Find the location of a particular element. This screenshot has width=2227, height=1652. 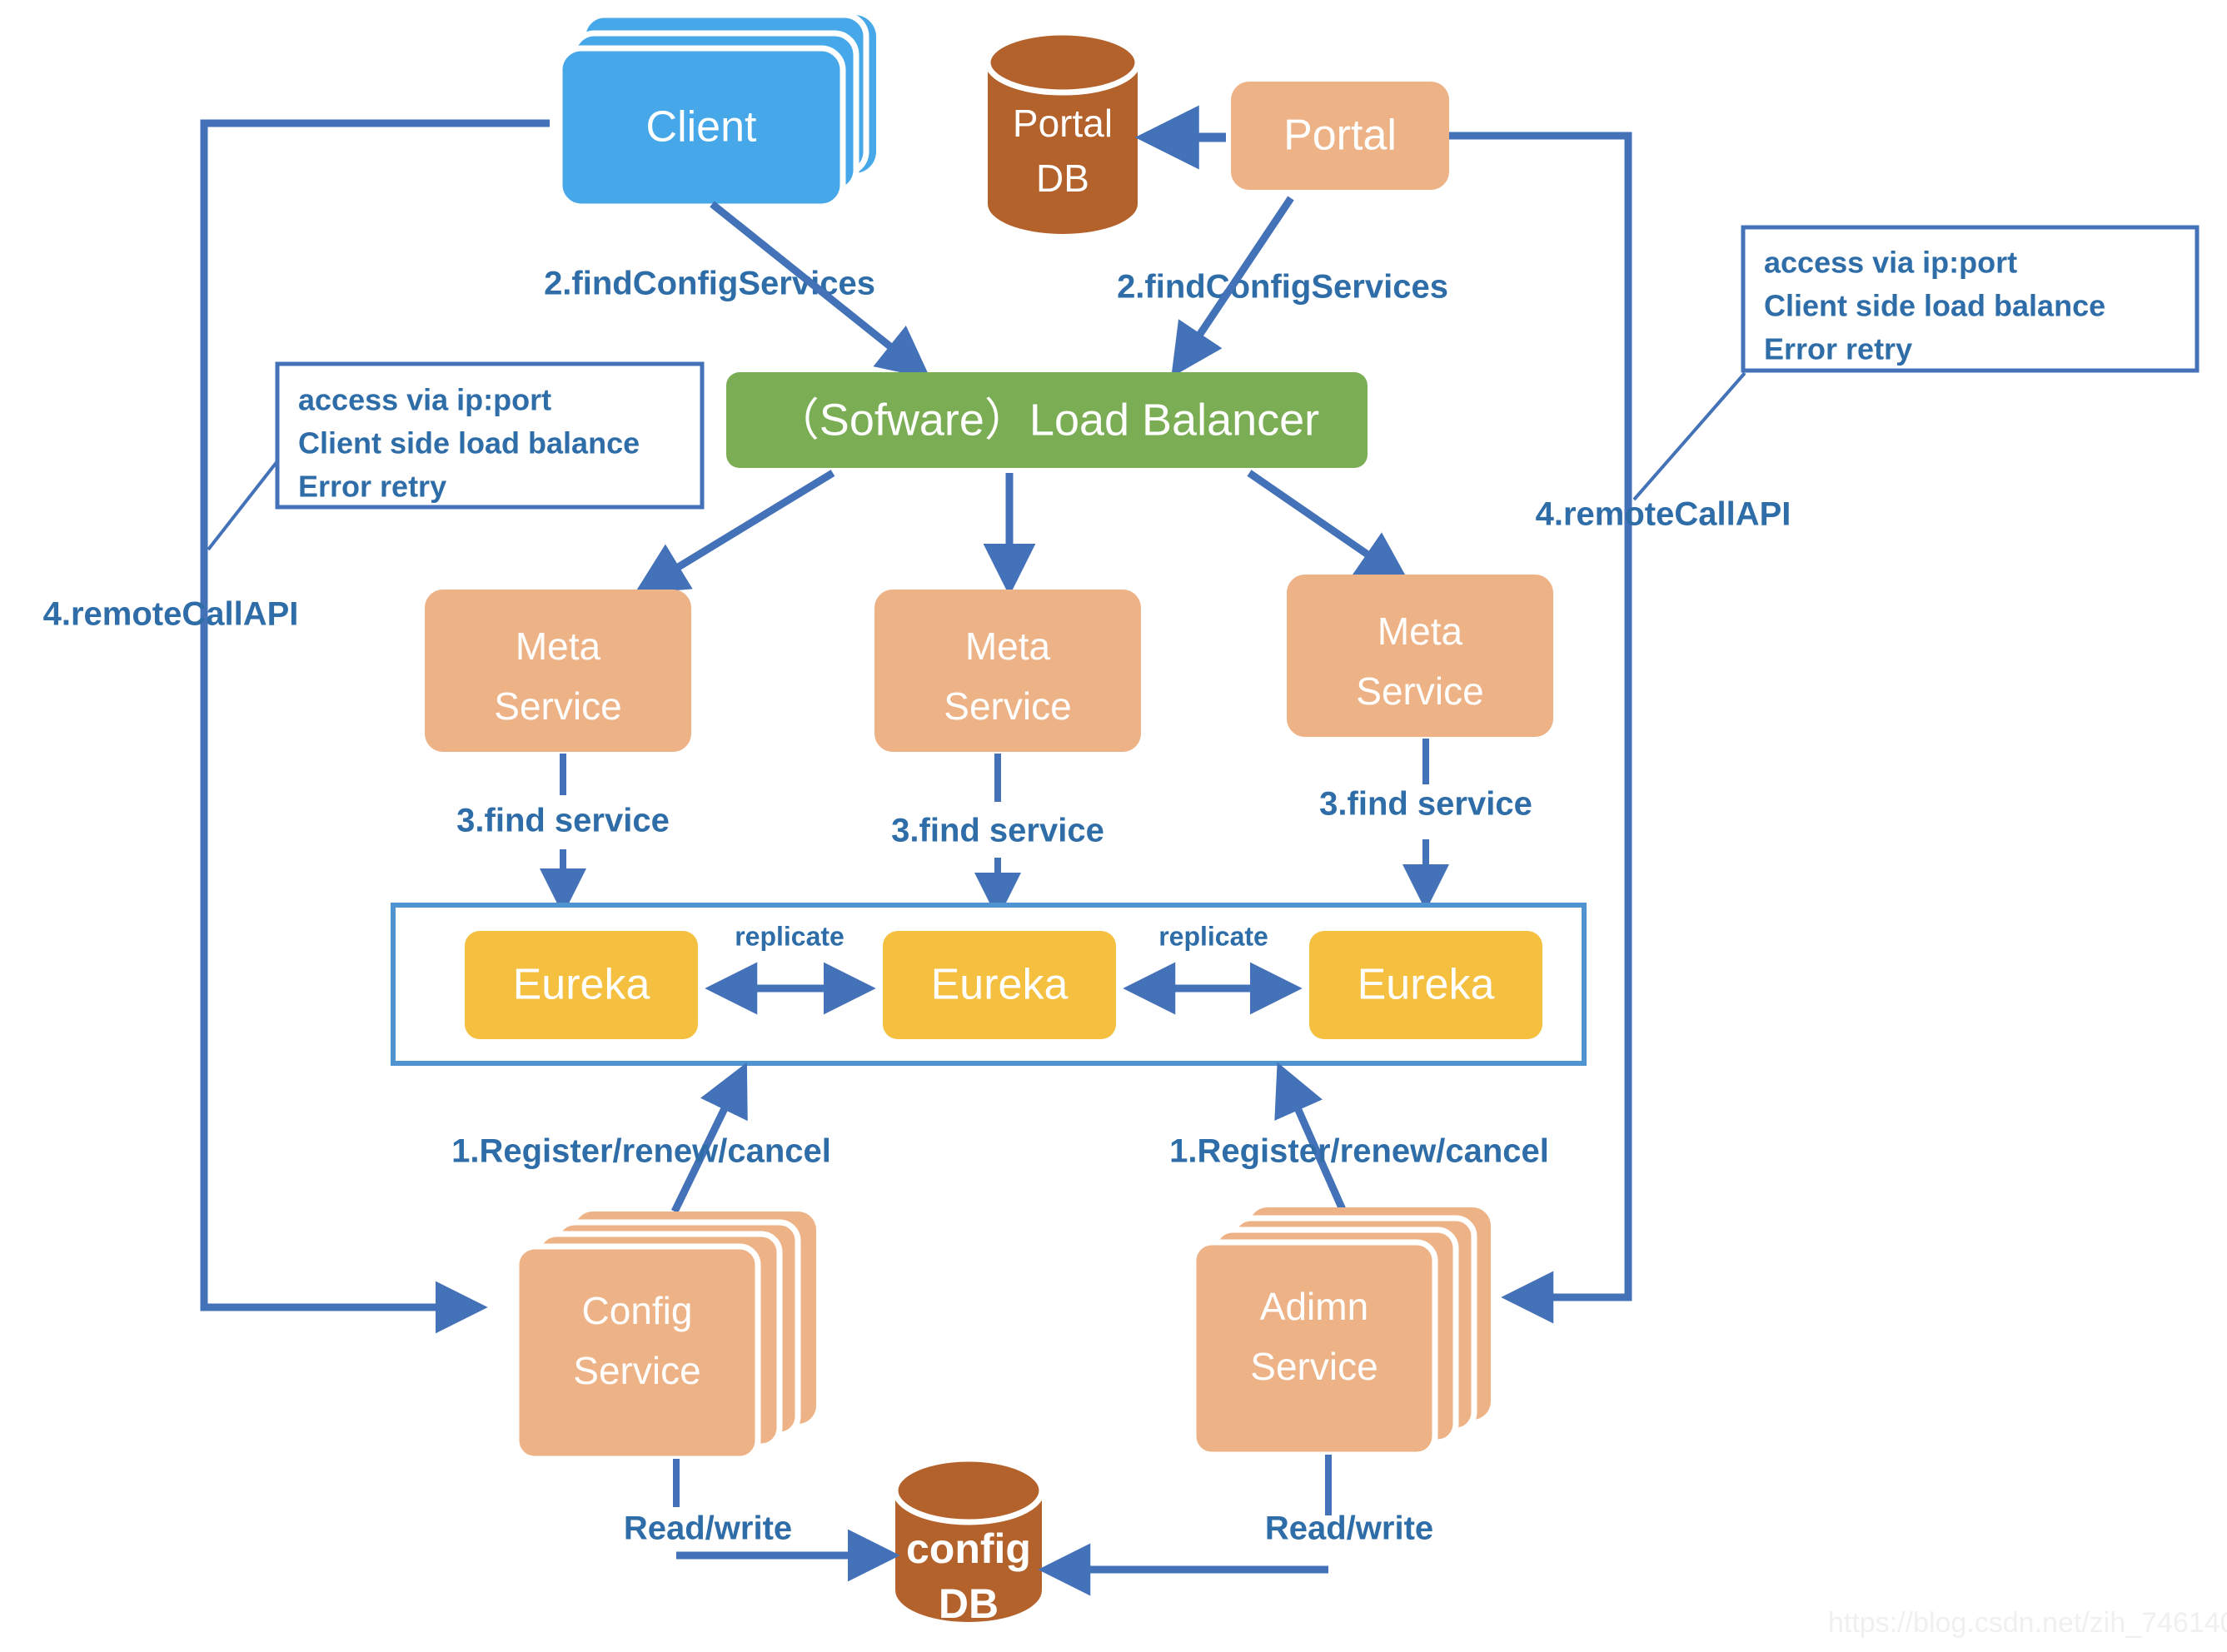

node-eureka-1: Eureka is located at coordinates (581, 985).